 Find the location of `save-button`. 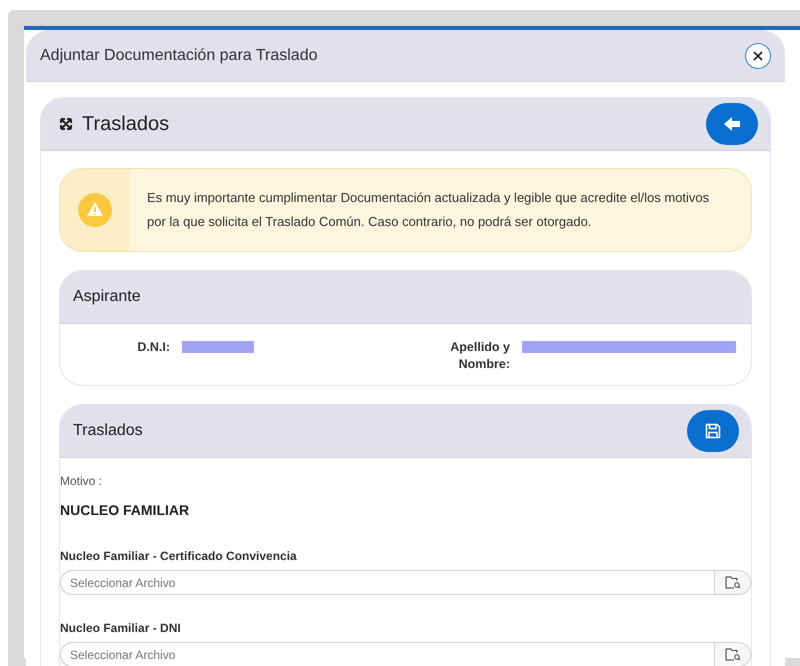

save-button is located at coordinates (713, 431).